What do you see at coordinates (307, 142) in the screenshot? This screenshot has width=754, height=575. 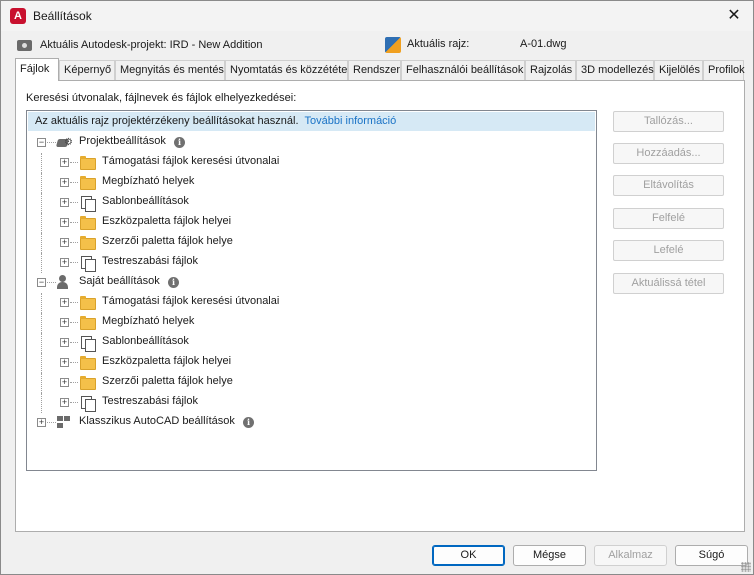 I see `tree-group-0: − Projektbeállítások i` at bounding box center [307, 142].